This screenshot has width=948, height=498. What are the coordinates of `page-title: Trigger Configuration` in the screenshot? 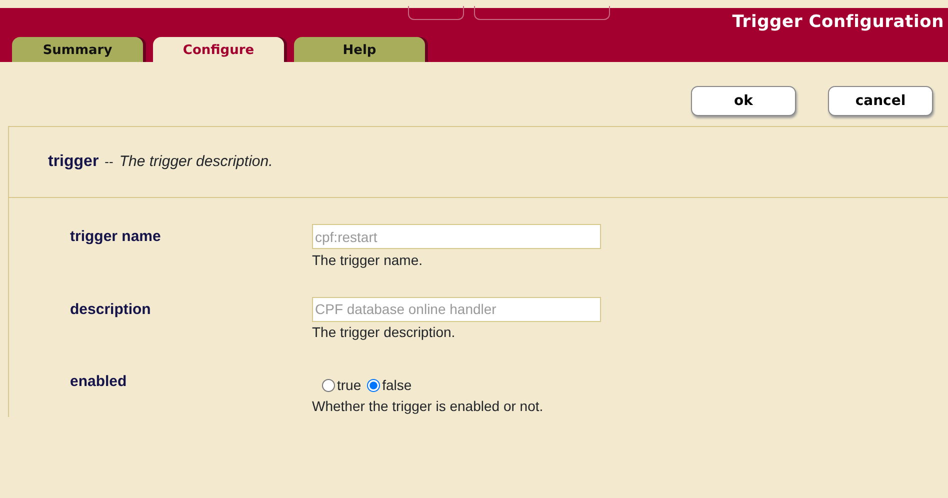 It's located at (838, 22).